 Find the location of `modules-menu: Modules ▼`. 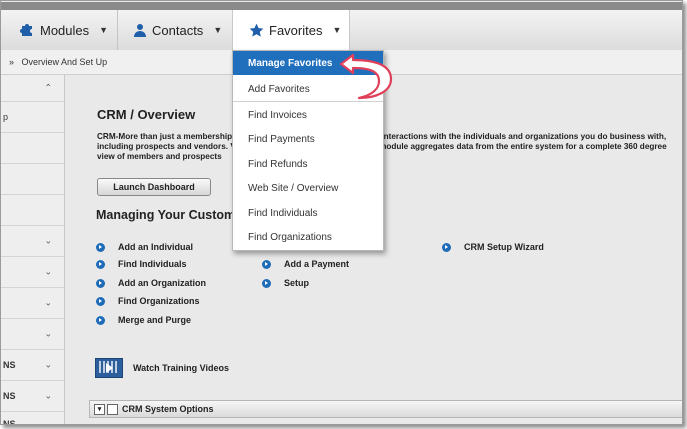

modules-menu: Modules ▼ is located at coordinates (63, 30).